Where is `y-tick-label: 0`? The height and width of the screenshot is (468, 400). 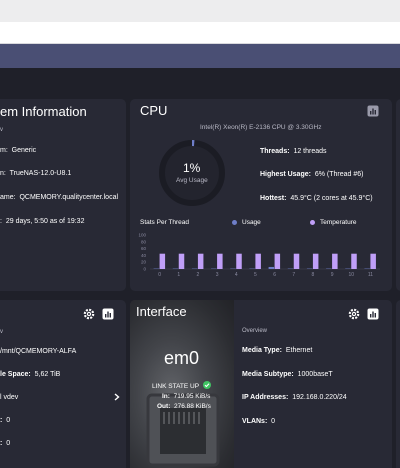
y-tick-label: 0 is located at coordinates (144, 269).